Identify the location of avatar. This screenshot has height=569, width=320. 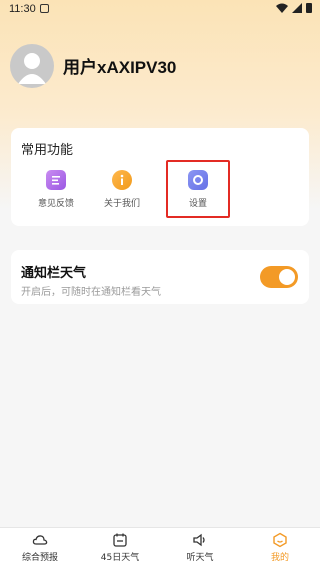
(32, 66).